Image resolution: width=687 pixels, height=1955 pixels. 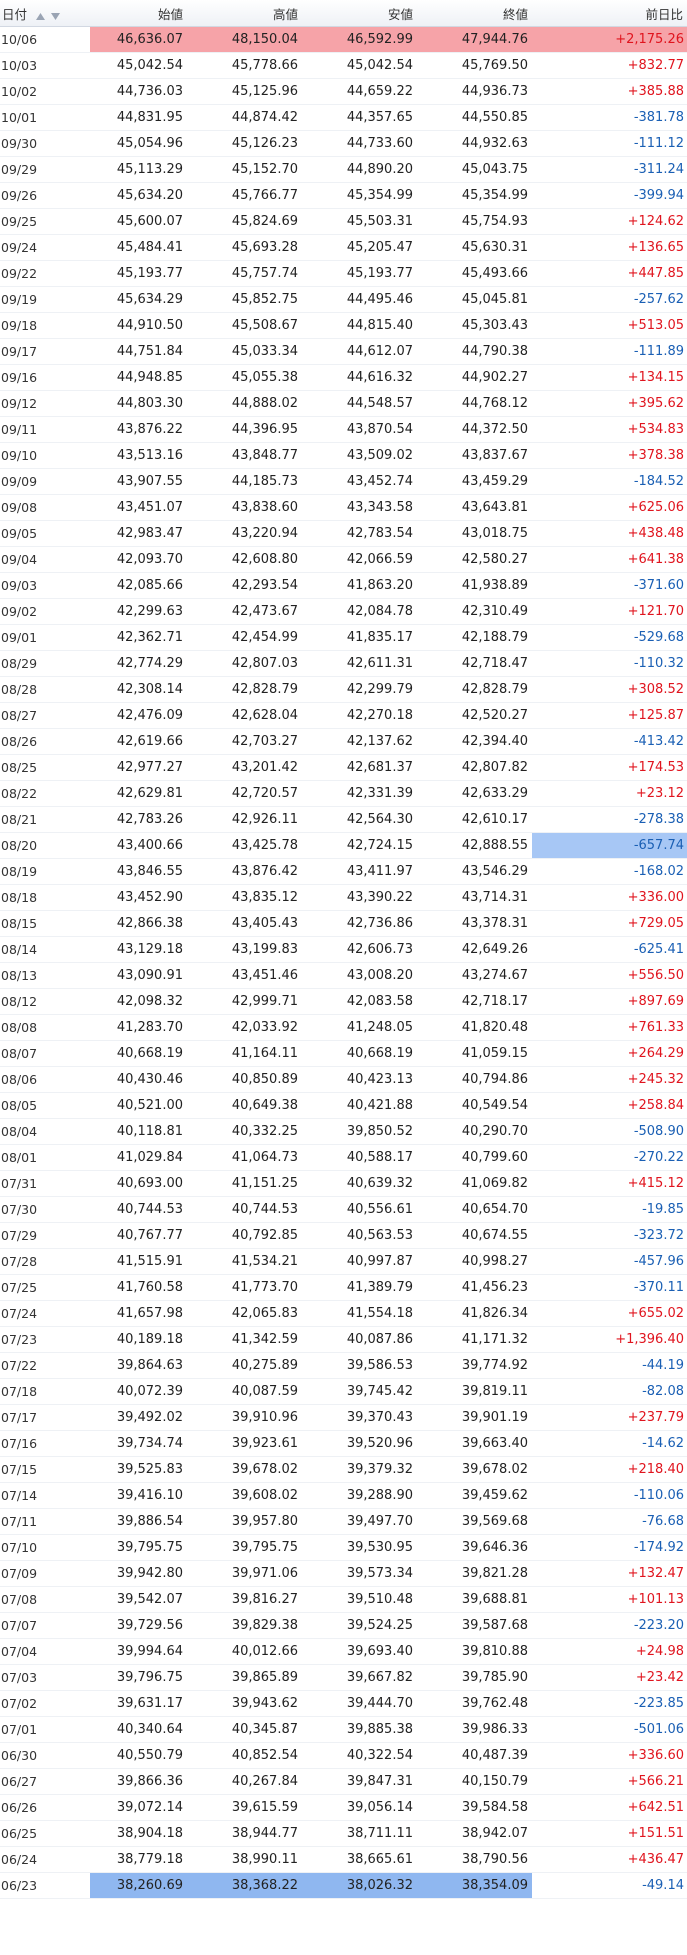 I want to click on cell-change: +151.51, so click(x=609, y=1833).